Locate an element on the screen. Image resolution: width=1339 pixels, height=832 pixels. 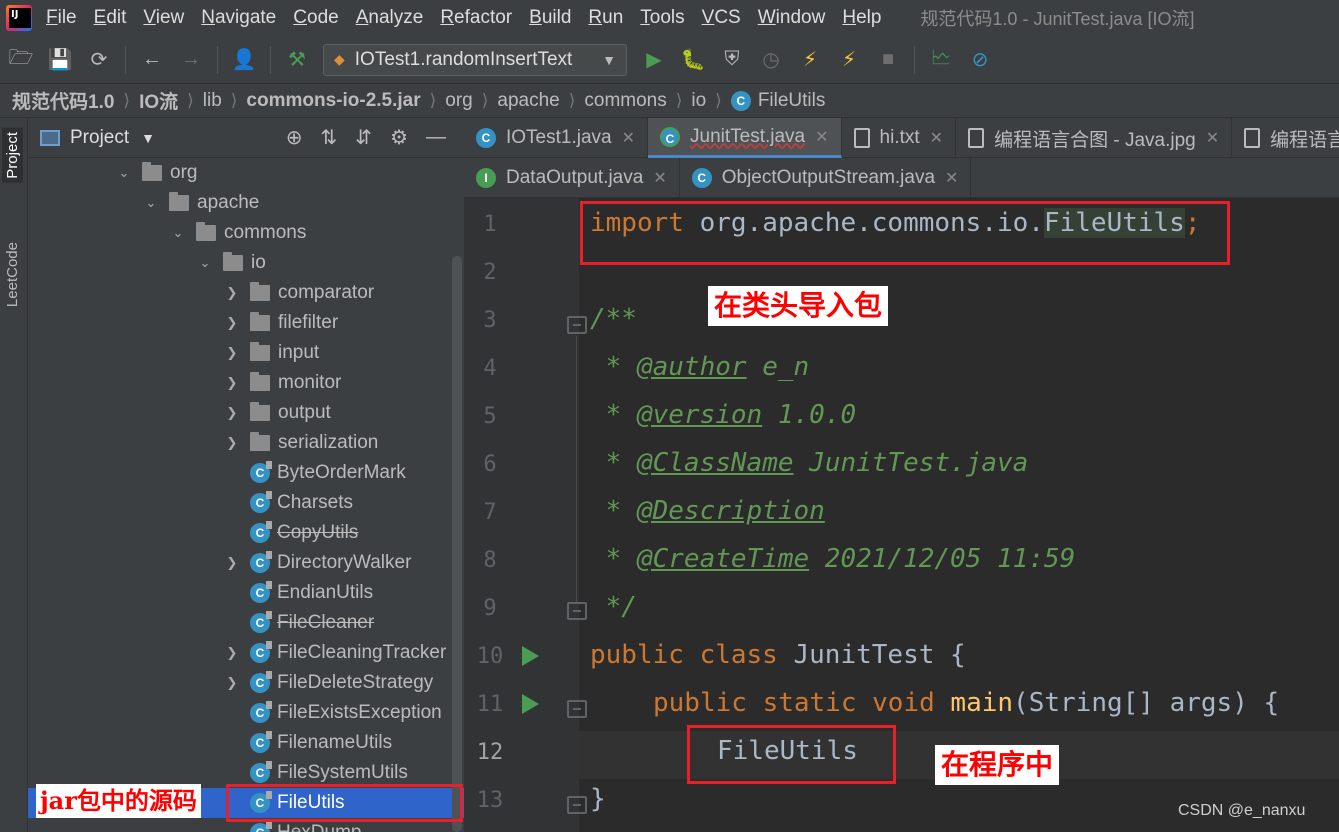
menu-navigate: Navigate is located at coordinates (238, 18).